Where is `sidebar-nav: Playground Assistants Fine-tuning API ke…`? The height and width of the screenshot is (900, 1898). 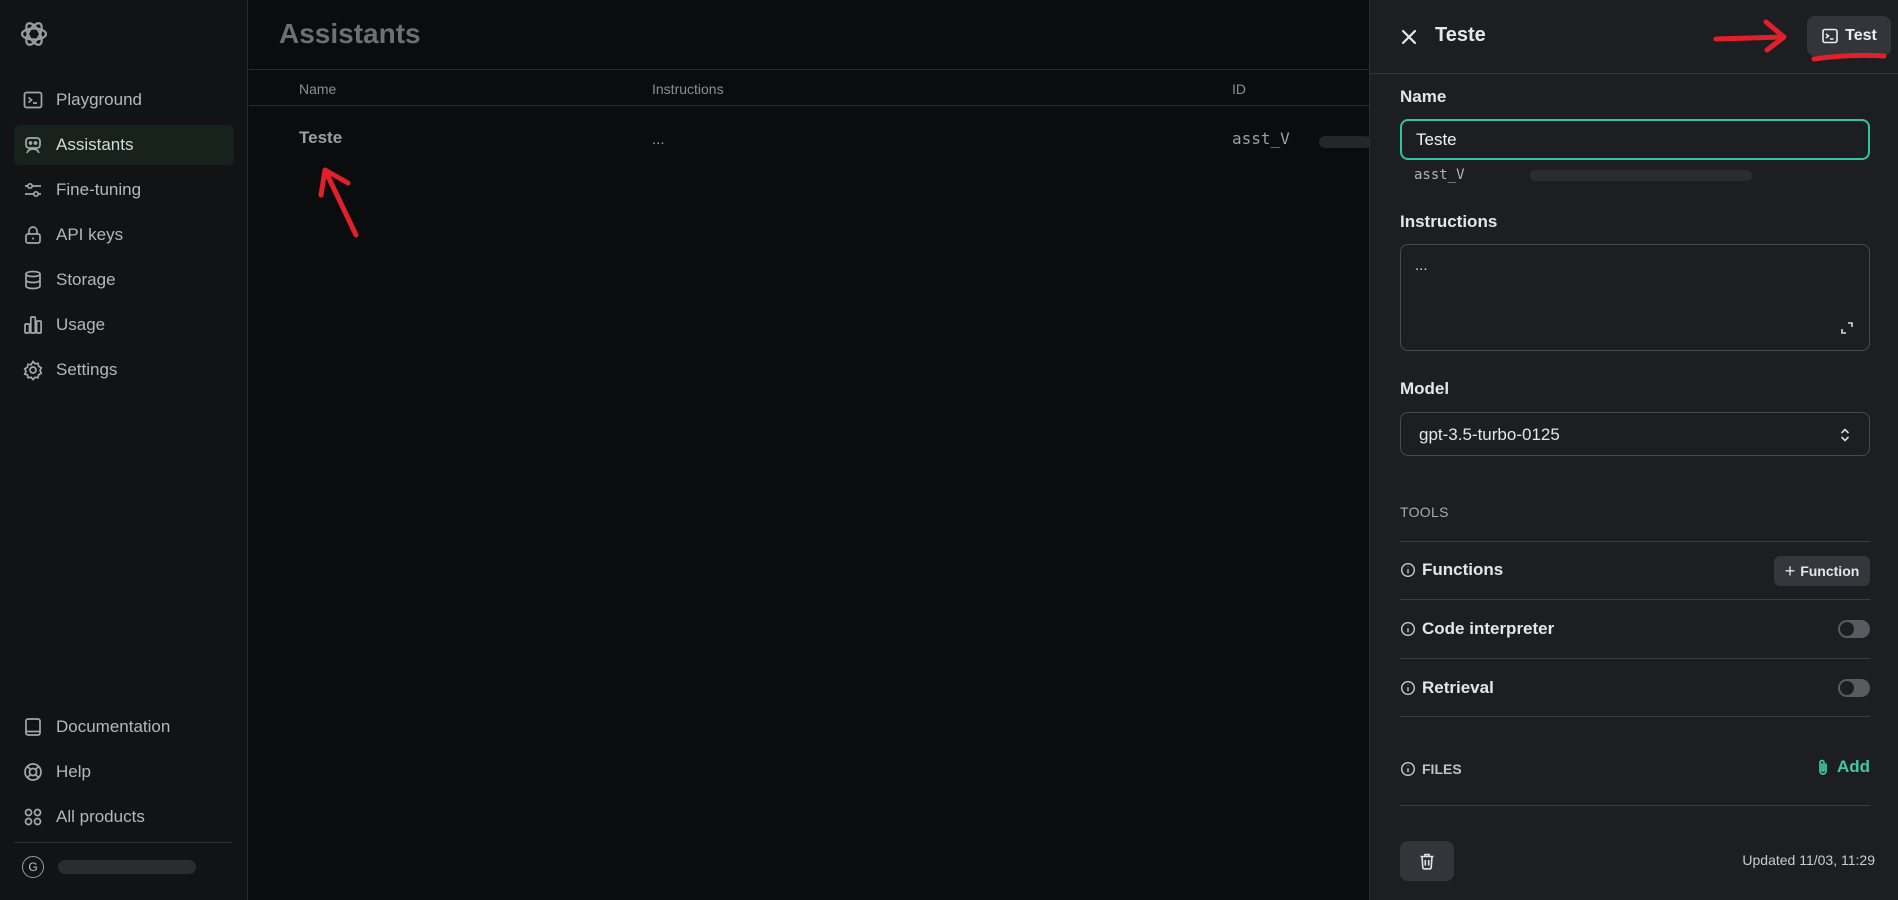 sidebar-nav: Playground Assistants Fine-tuning API ke… is located at coordinates (124, 237).